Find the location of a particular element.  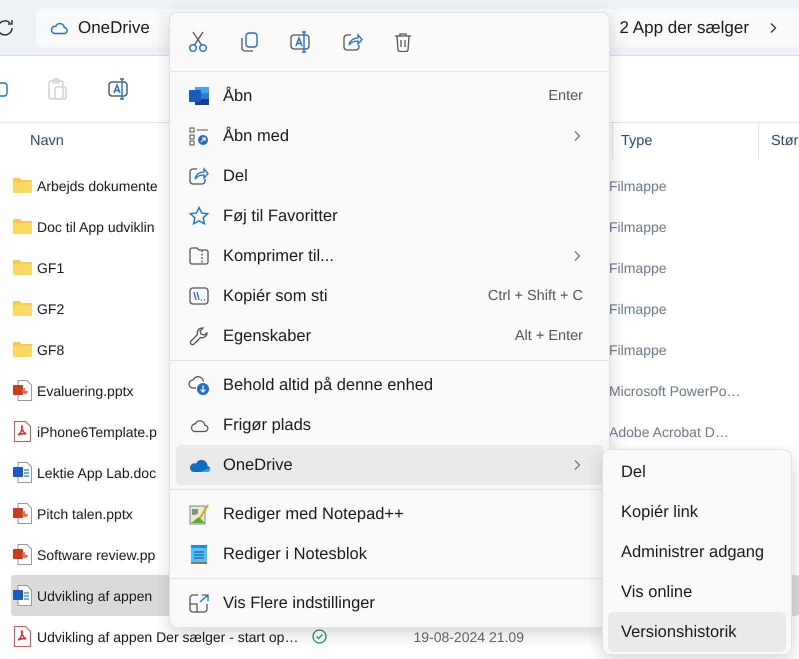

file-name: Udvikling af appen is located at coordinates (94, 596).